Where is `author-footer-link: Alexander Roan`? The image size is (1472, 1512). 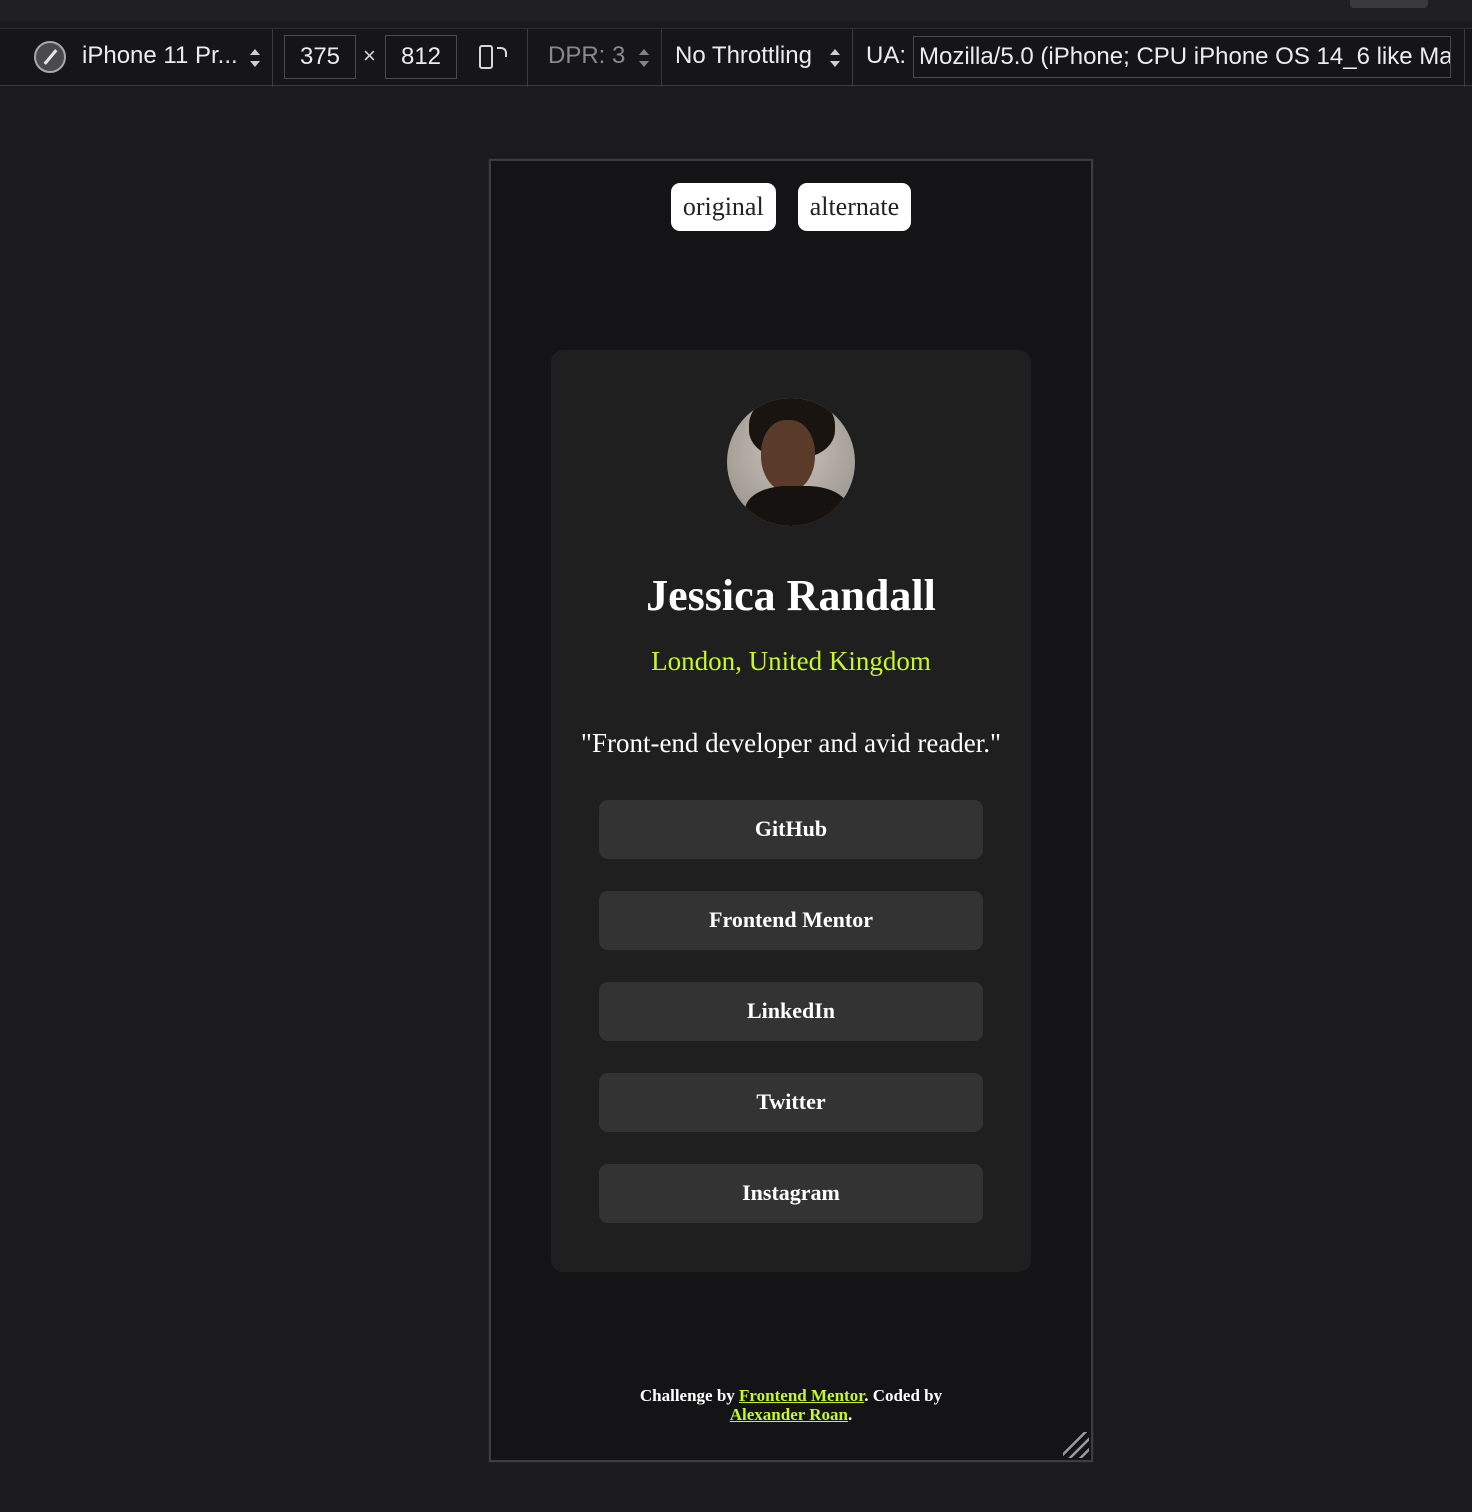
author-footer-link: Alexander Roan is located at coordinates (789, 1414).